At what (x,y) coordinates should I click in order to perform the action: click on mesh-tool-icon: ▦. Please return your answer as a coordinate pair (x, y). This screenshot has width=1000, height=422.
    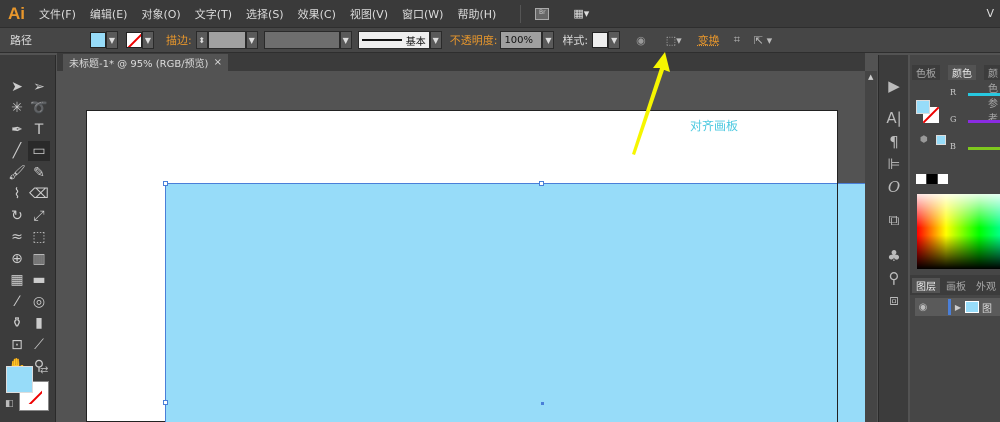
    Looking at the image, I should click on (17, 280).